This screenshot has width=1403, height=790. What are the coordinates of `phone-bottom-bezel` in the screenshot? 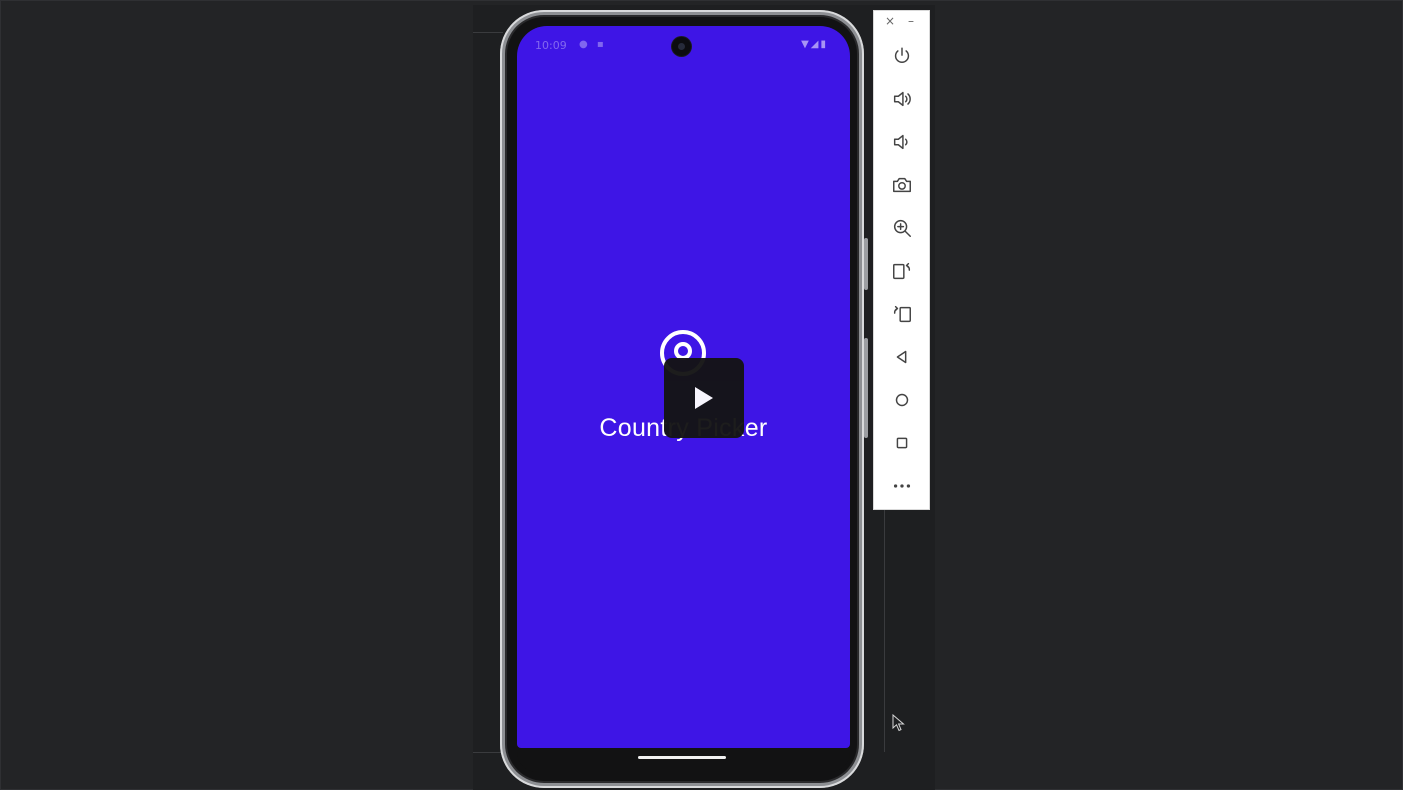 It's located at (683, 760).